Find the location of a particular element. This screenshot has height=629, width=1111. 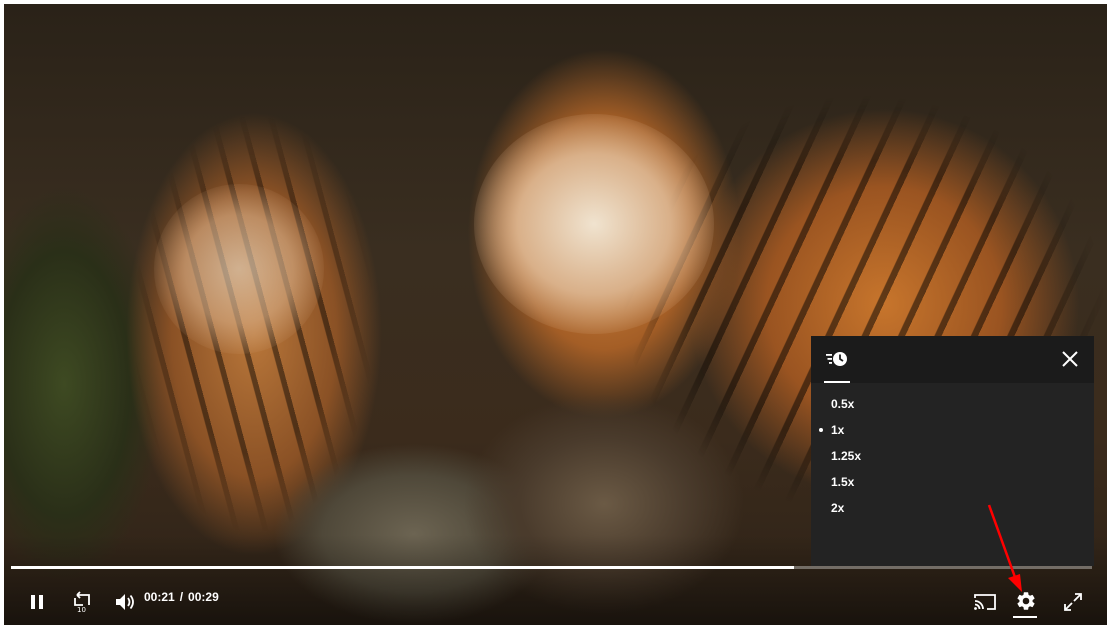

speed-option-label: 0.5x is located at coordinates (843, 404).